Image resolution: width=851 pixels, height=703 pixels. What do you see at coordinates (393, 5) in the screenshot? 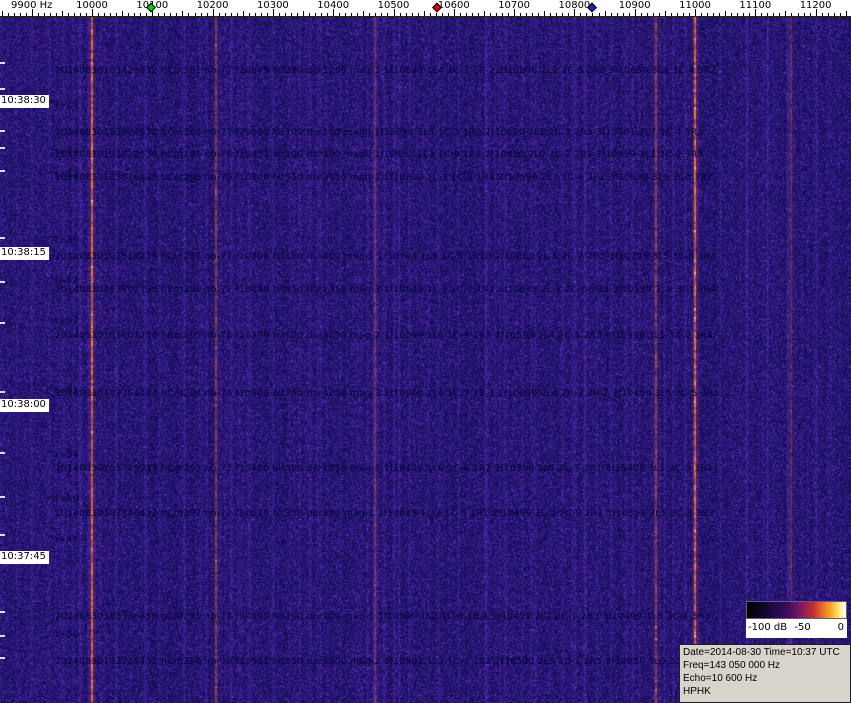
I see `ruler-freq-label: 10500` at bounding box center [393, 5].